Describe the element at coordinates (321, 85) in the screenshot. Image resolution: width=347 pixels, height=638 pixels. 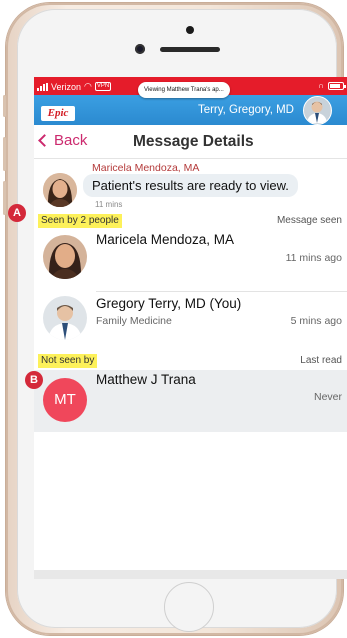
I see `headphones-icon: ∩` at that location.